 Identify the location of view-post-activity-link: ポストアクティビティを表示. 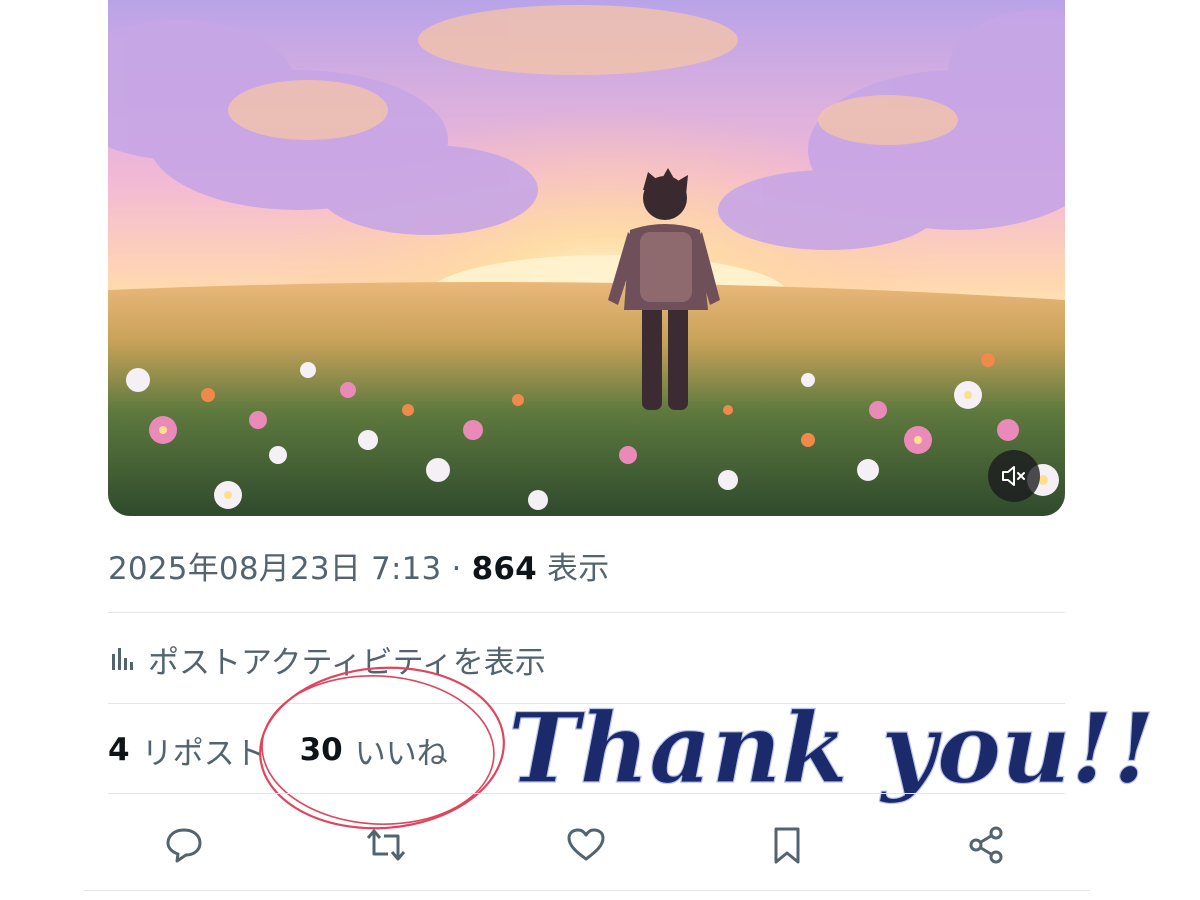
(327, 659).